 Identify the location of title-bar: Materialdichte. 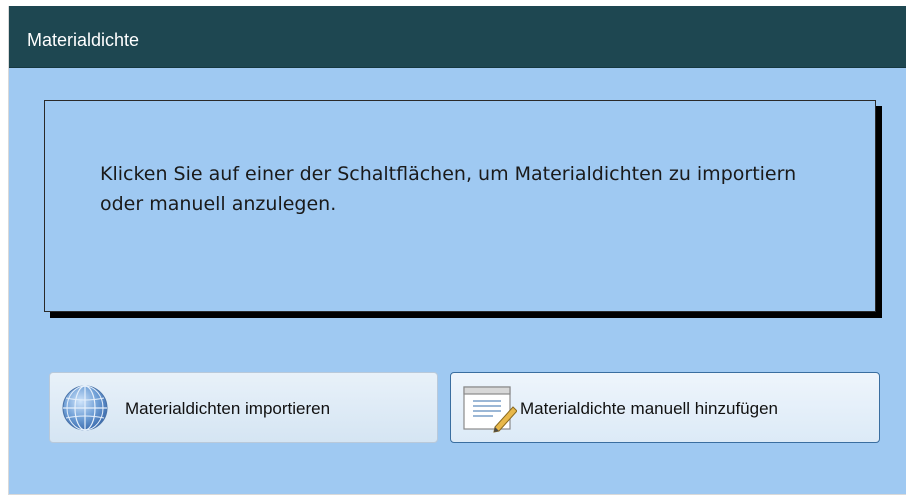
(457, 37).